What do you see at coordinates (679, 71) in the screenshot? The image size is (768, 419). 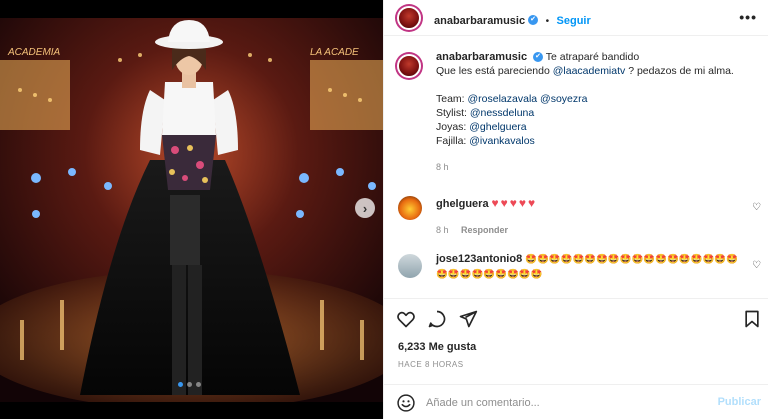 I see `caption-line-2-post: ? pedazos de mi alma.` at bounding box center [679, 71].